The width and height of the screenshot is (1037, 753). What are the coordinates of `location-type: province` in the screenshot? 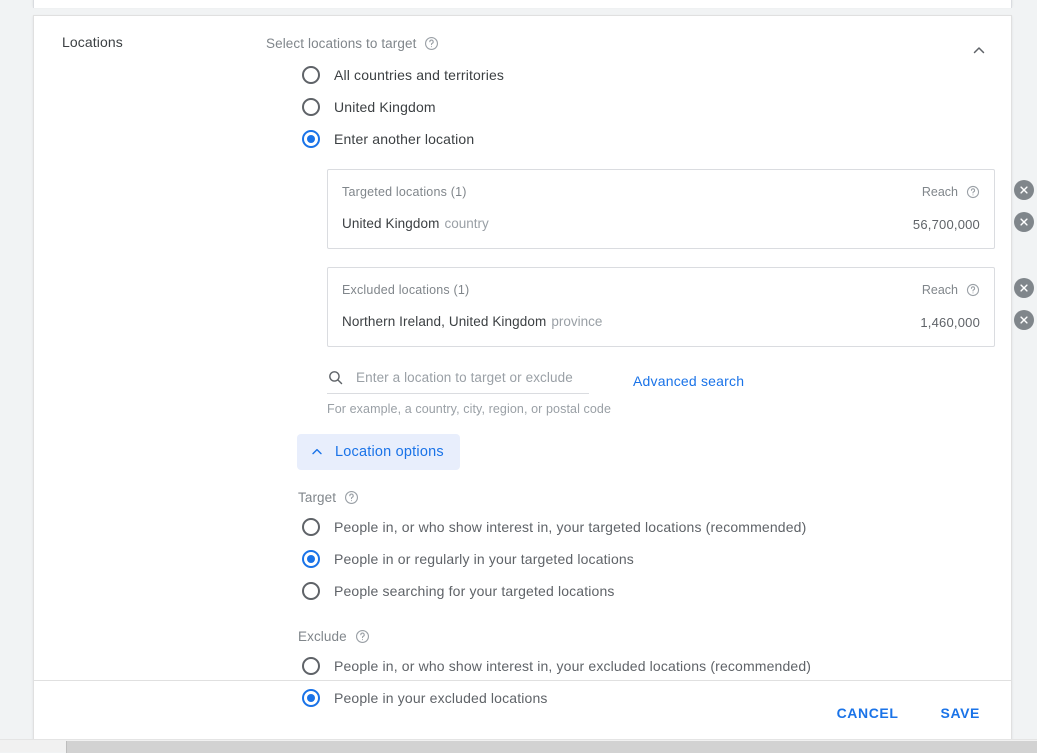 It's located at (577, 321).